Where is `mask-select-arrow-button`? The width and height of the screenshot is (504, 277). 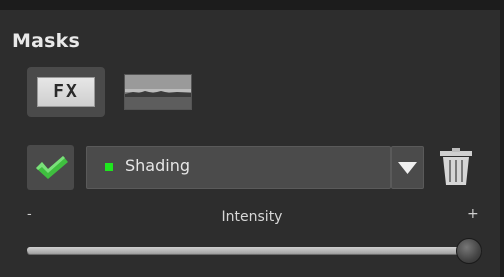
mask-select-arrow-button is located at coordinates (407, 167).